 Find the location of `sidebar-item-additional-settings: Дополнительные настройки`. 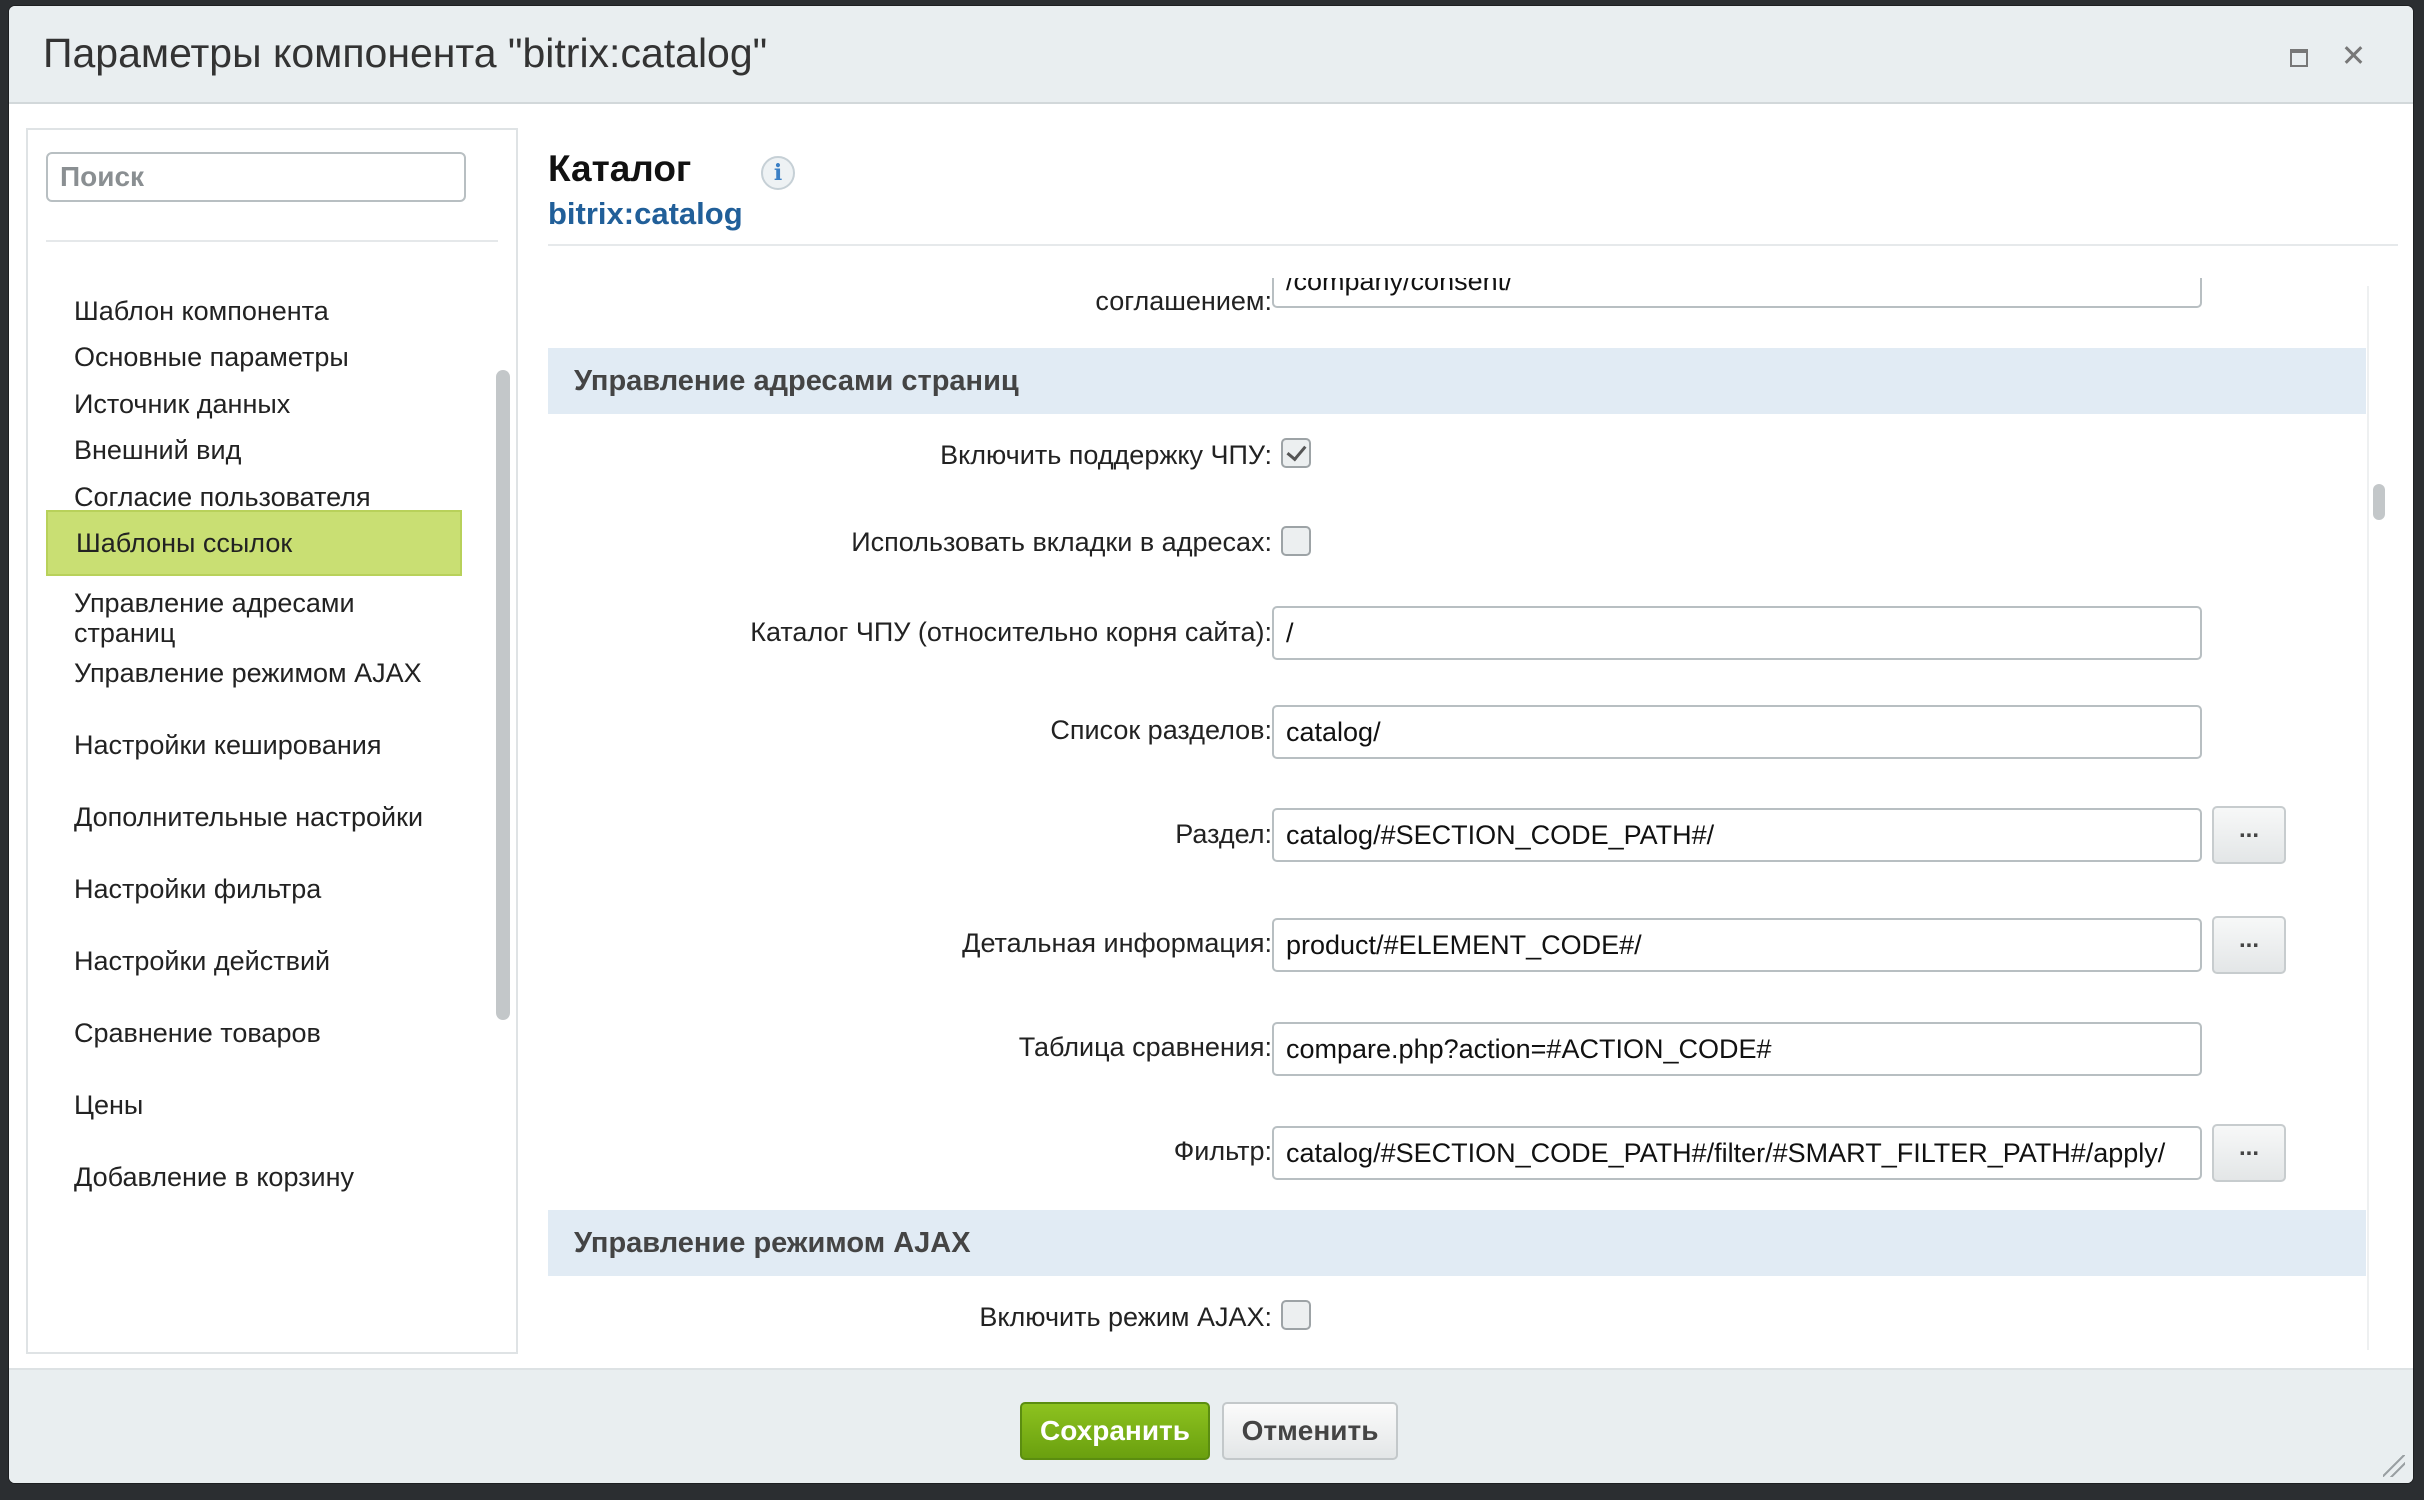

sidebar-item-additional-settings: Дополнительные настройки is located at coordinates (254, 817).